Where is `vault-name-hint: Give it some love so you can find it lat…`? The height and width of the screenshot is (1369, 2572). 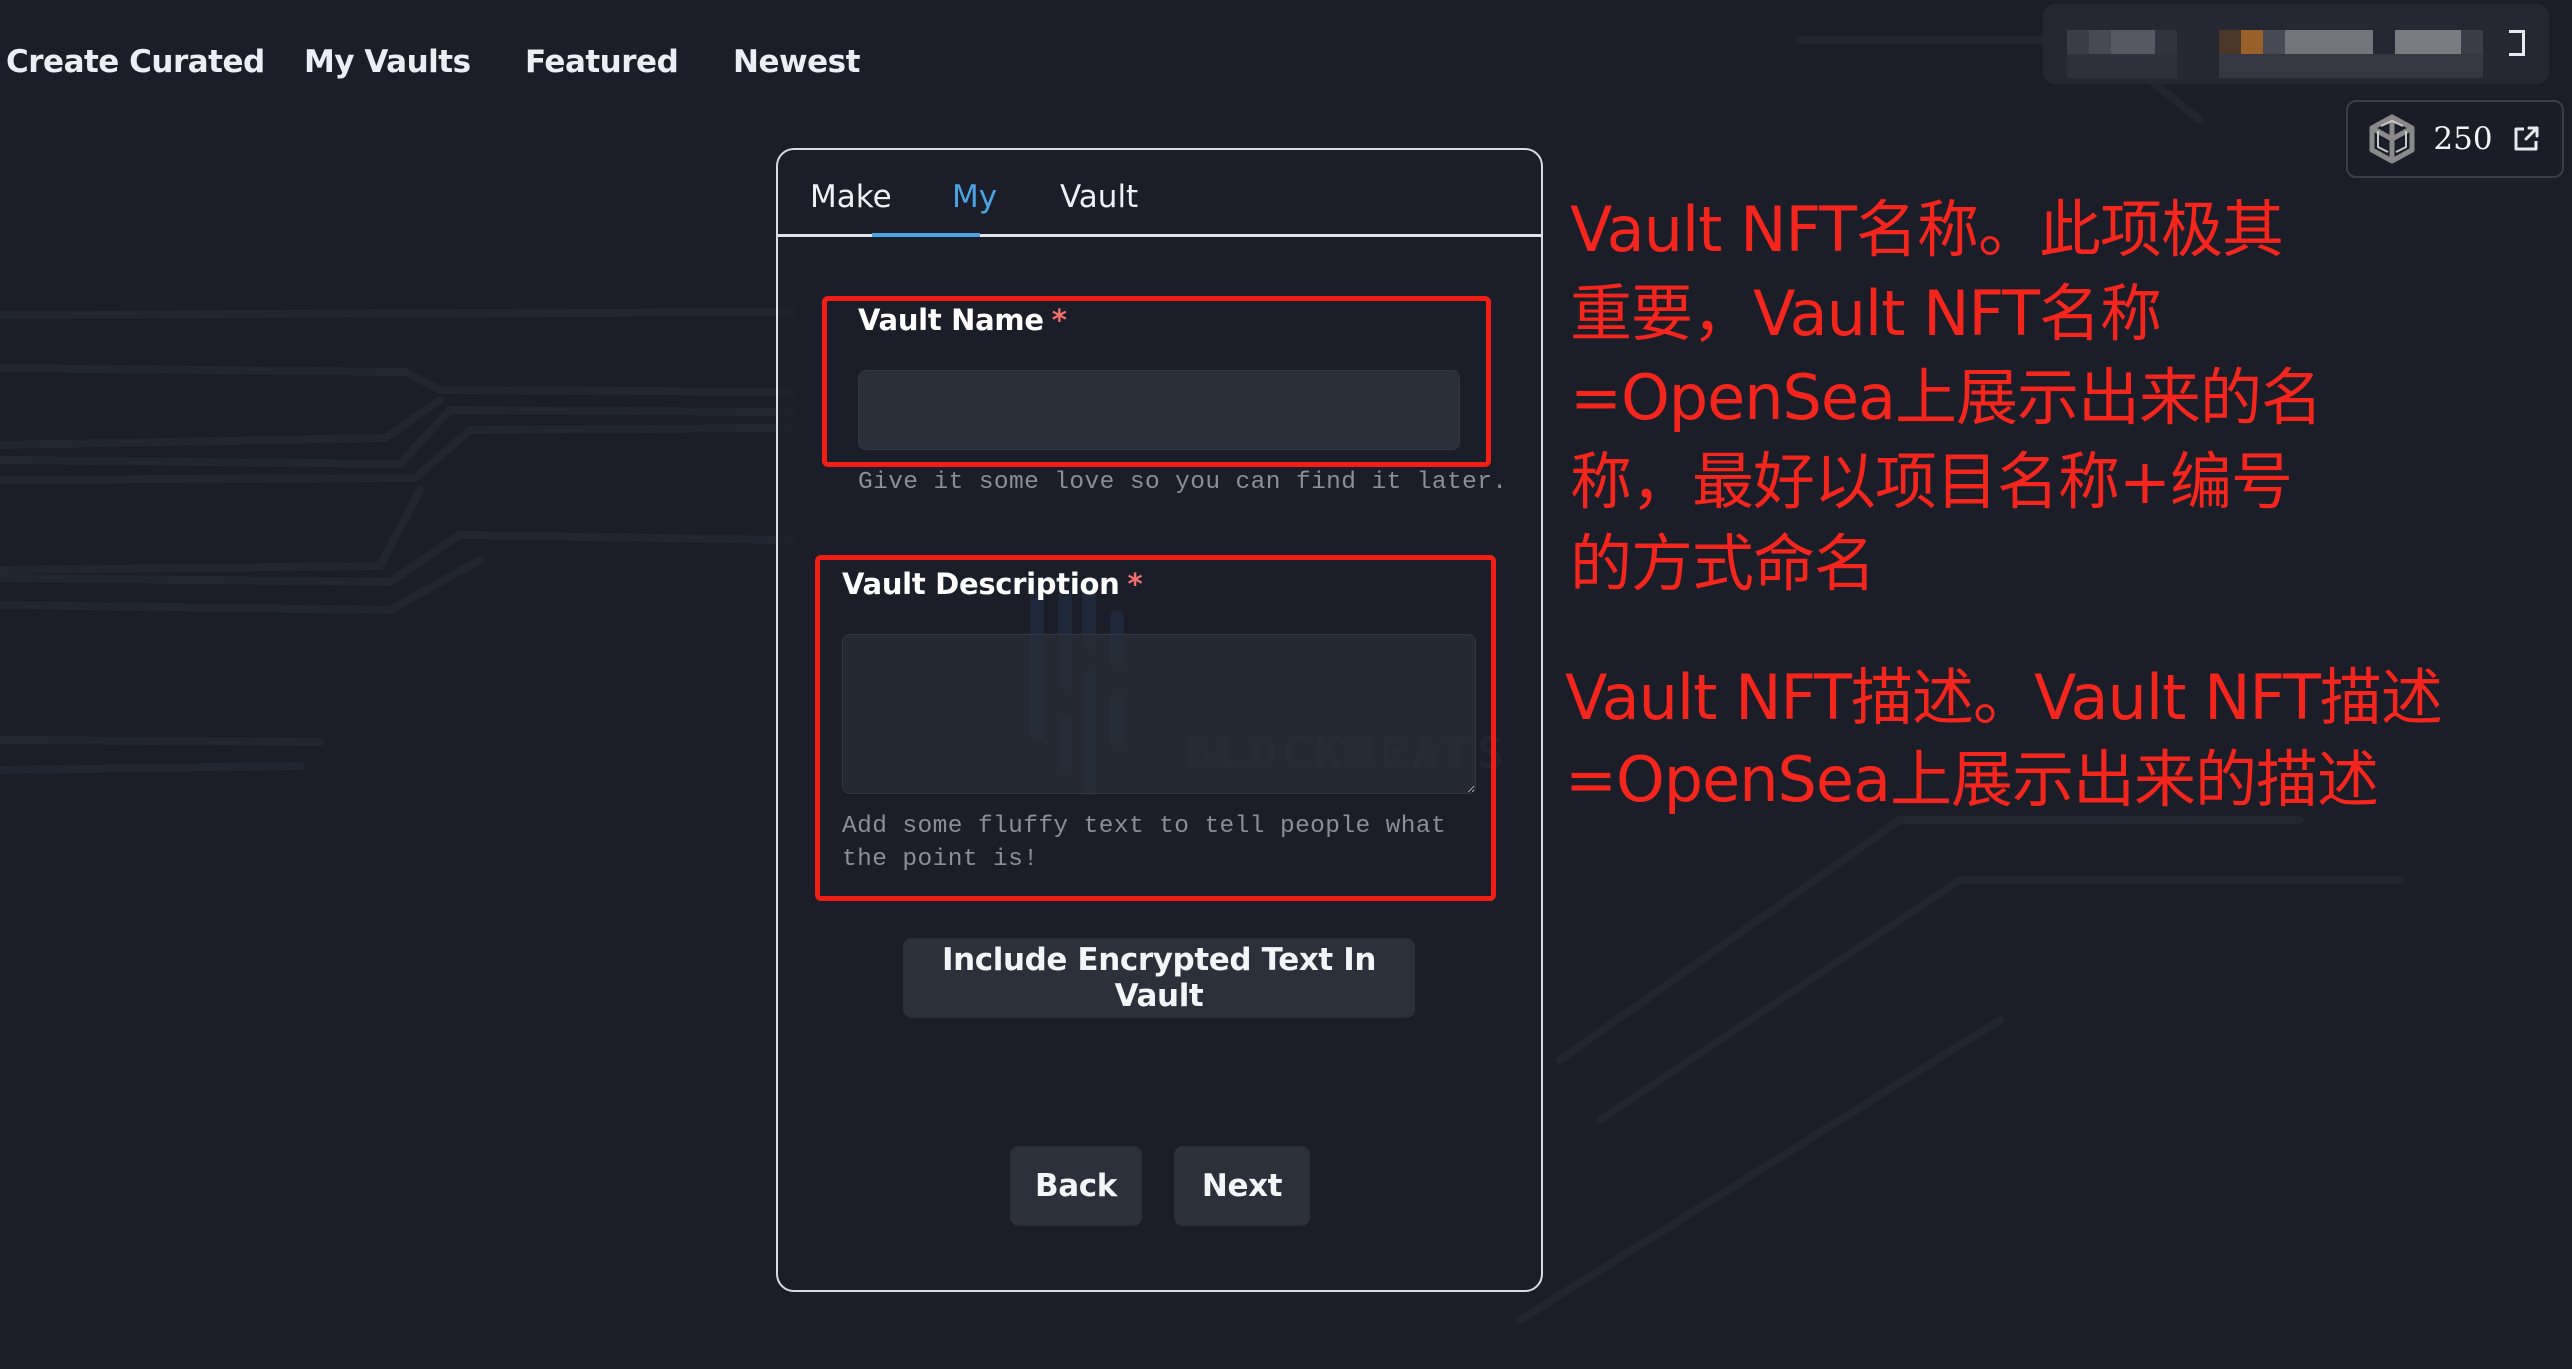 vault-name-hint: Give it some love so you can find it lat… is located at coordinates (1183, 482).